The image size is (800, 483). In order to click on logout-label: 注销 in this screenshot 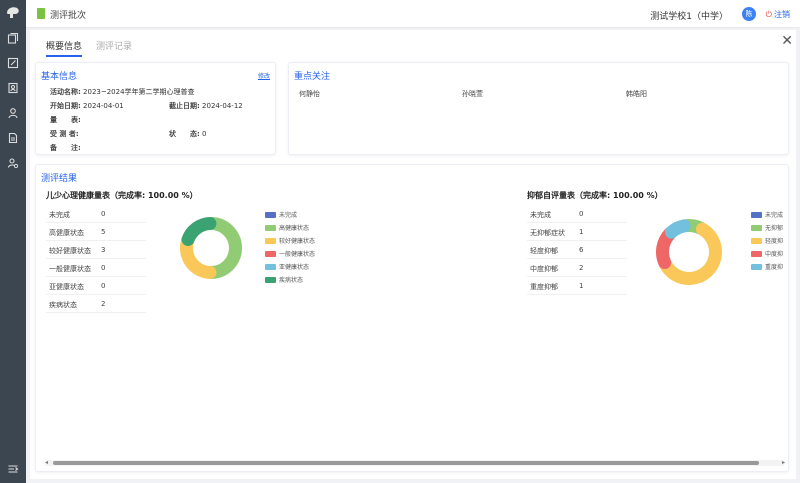, I will do `click(782, 14)`.